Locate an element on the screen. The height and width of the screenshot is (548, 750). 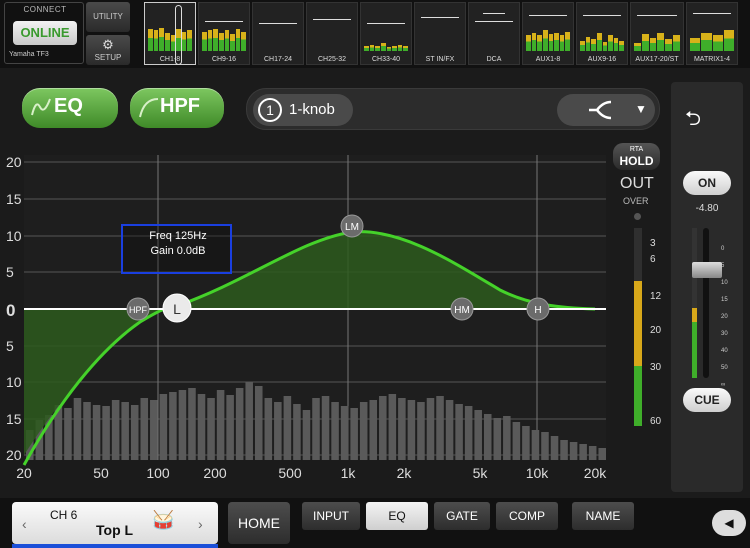
channel-selector: ‹ CH 6 Top L 🥁 › is located at coordinates (115, 525).